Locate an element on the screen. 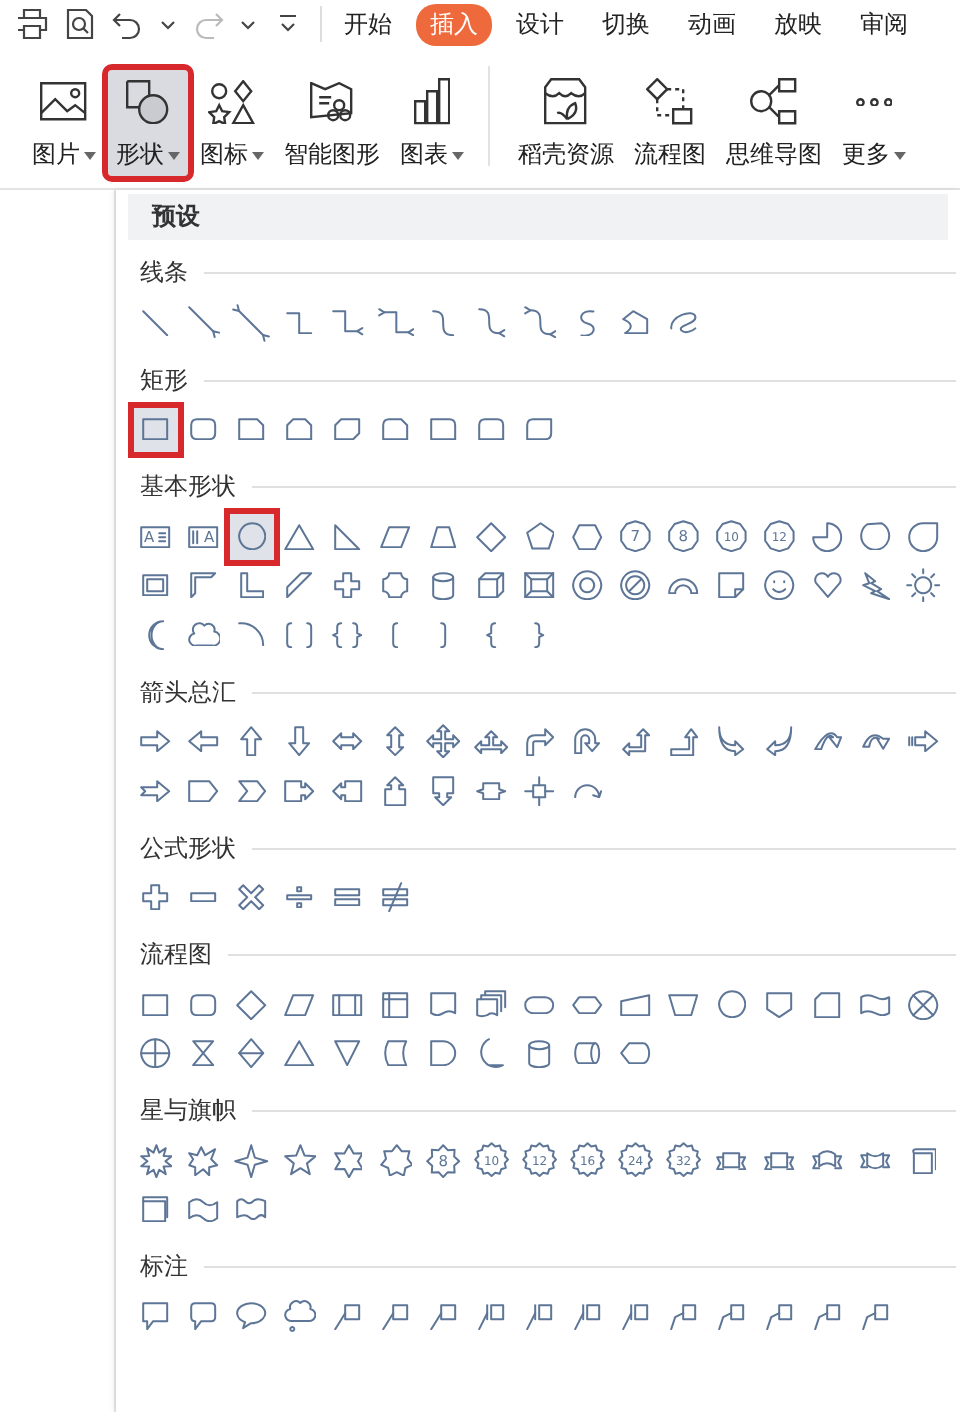  ribbon-button-label: 流程图 is located at coordinates (670, 155).